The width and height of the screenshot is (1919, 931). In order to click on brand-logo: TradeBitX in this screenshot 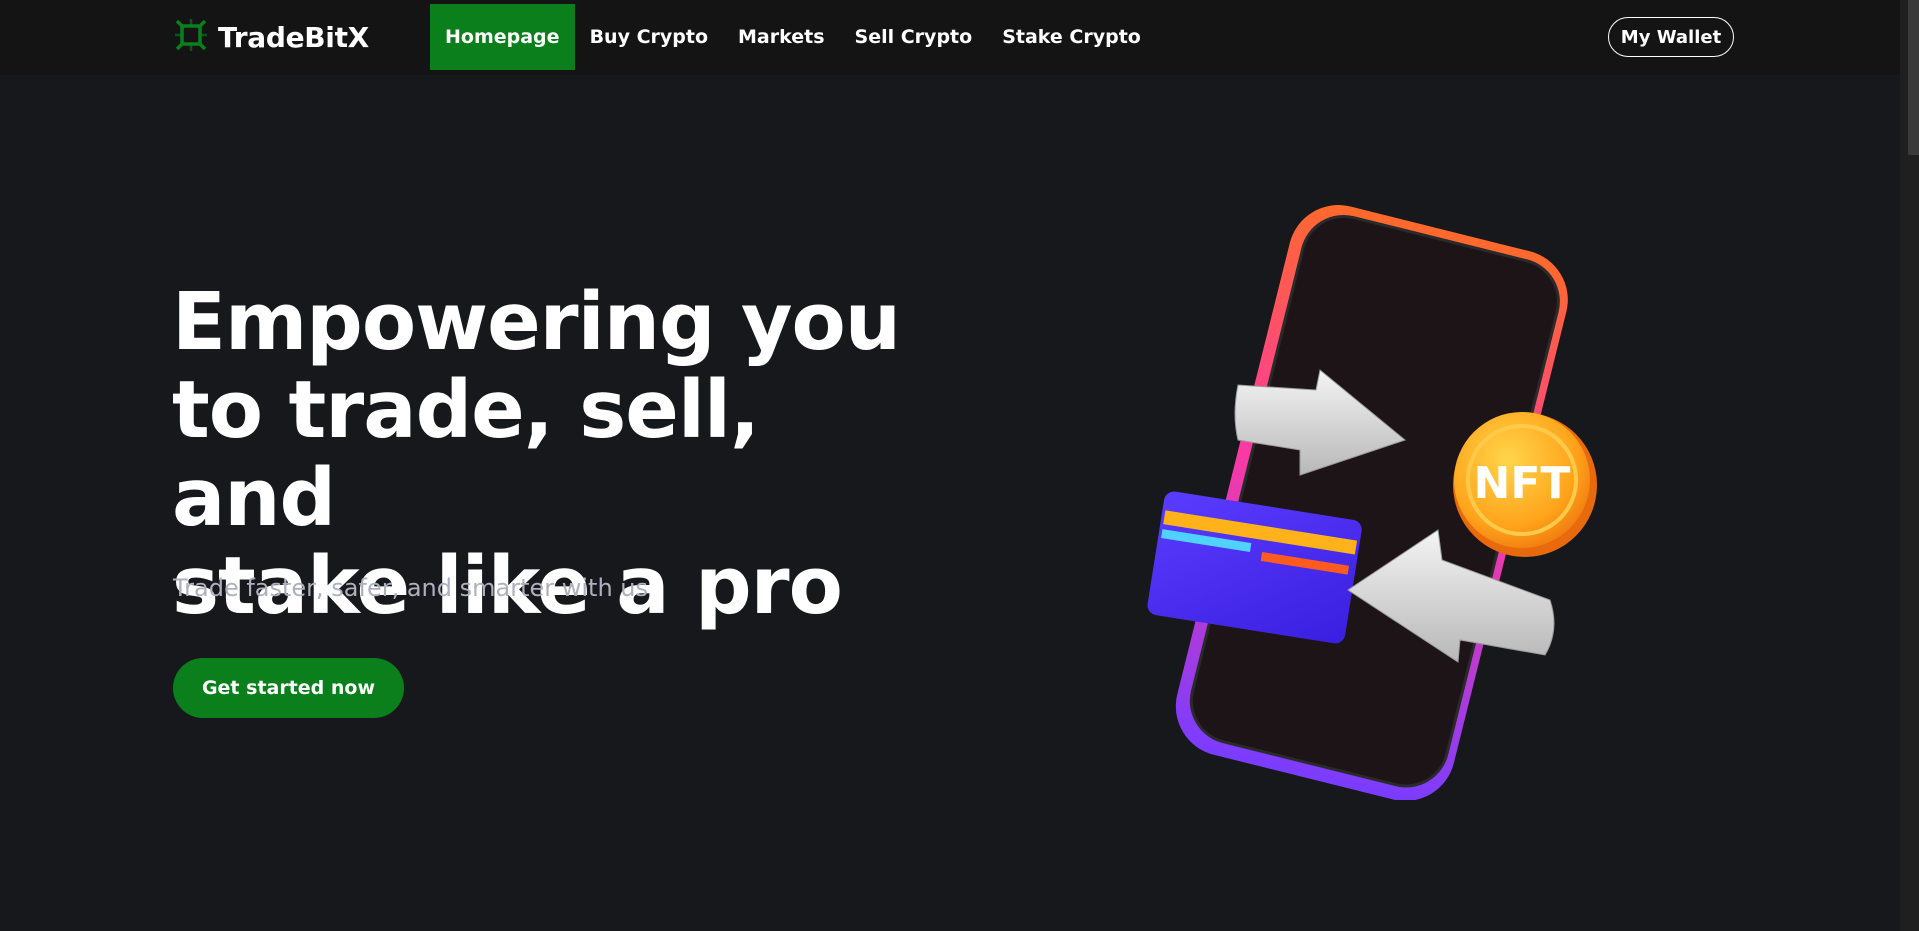, I will do `click(271, 37)`.